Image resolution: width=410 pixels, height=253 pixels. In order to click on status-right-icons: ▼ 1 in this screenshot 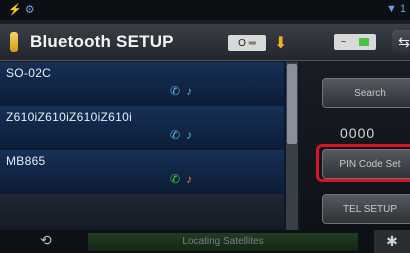, I will do `click(395, 9)`.